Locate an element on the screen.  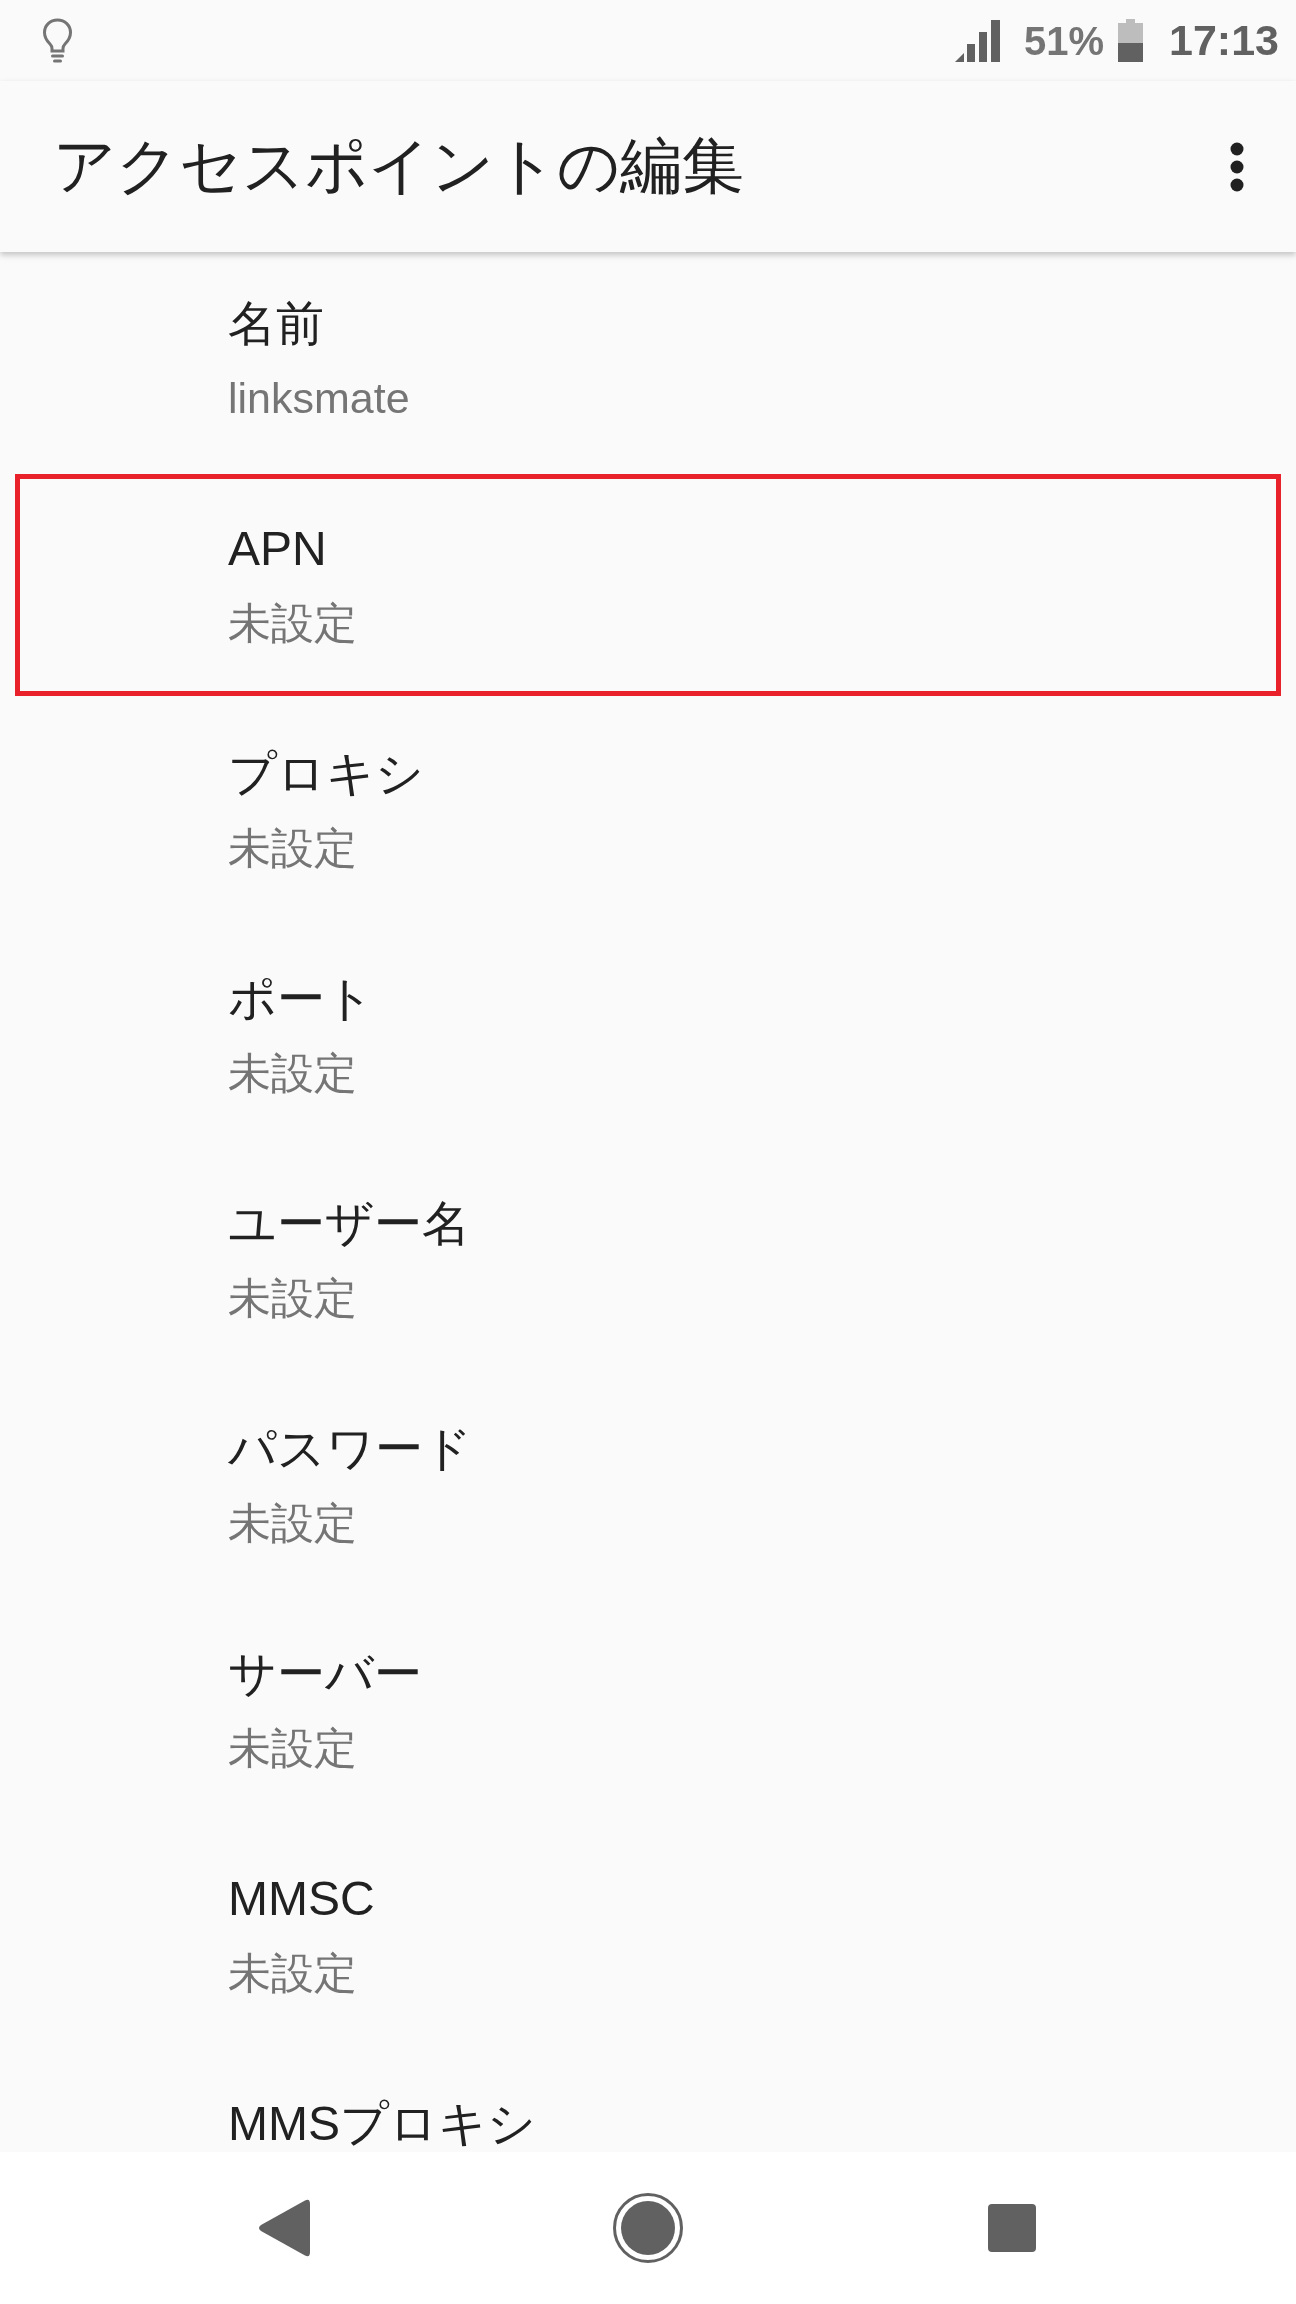
setting-title: MMSプロキシ is located at coordinates (382, 2124).